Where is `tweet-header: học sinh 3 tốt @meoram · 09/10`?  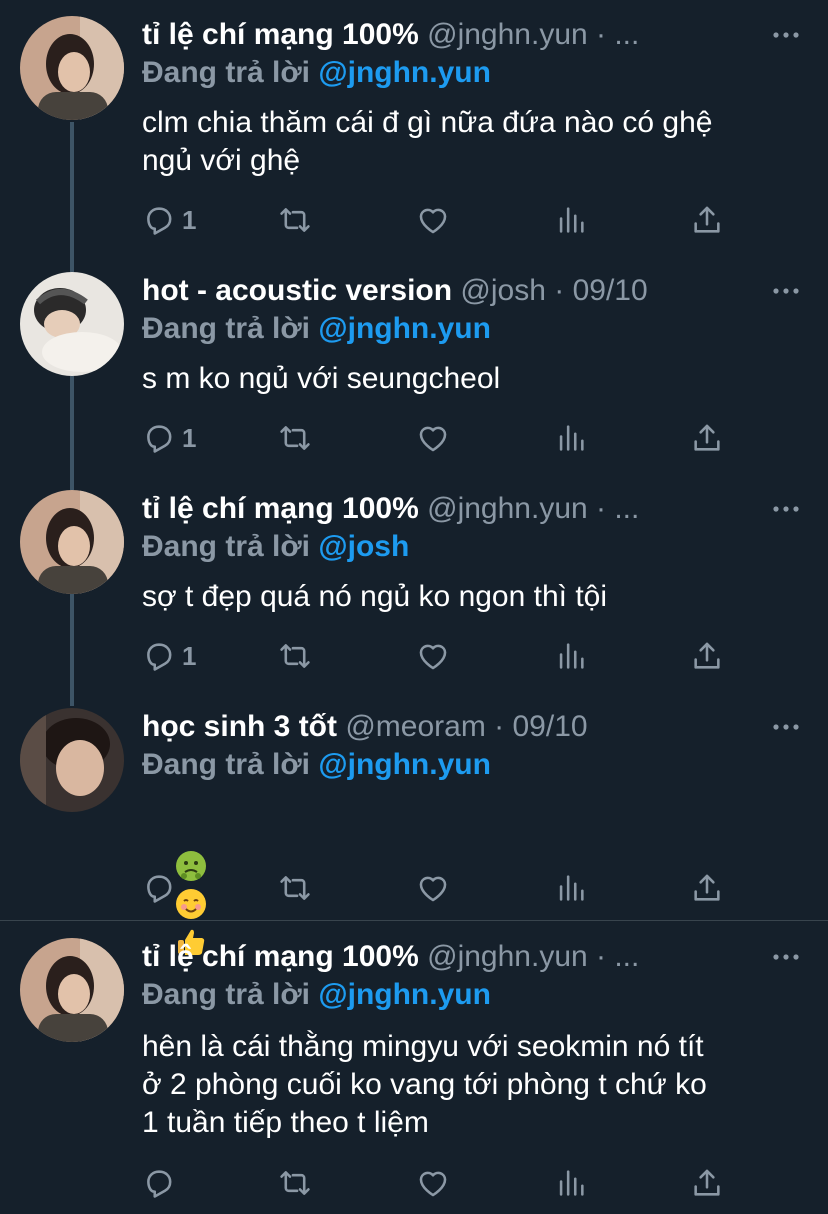
tweet-header: học sinh 3 tốt @meoram · 09/10 is located at coordinates (450, 727).